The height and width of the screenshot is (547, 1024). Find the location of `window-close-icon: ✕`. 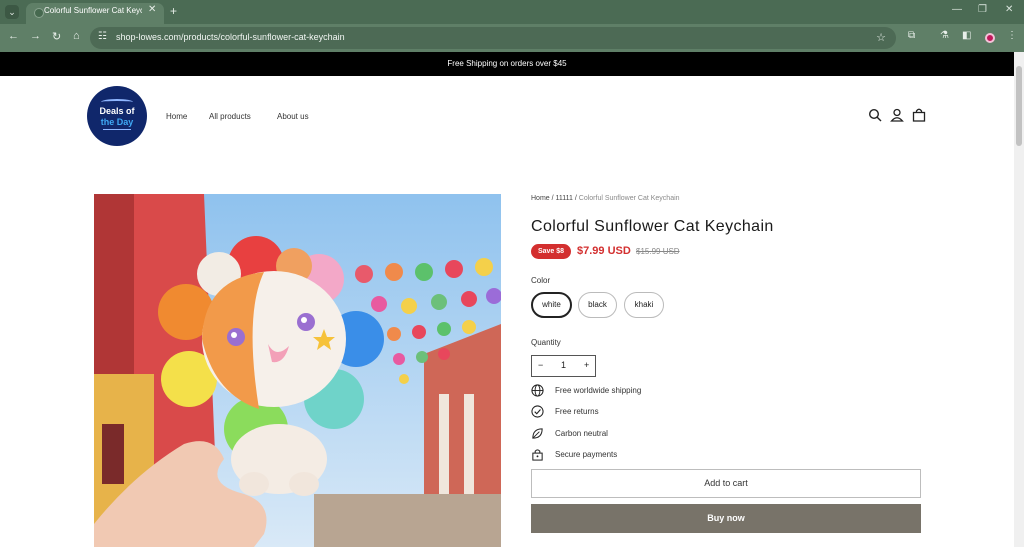

window-close-icon: ✕ is located at coordinates (1009, 9).